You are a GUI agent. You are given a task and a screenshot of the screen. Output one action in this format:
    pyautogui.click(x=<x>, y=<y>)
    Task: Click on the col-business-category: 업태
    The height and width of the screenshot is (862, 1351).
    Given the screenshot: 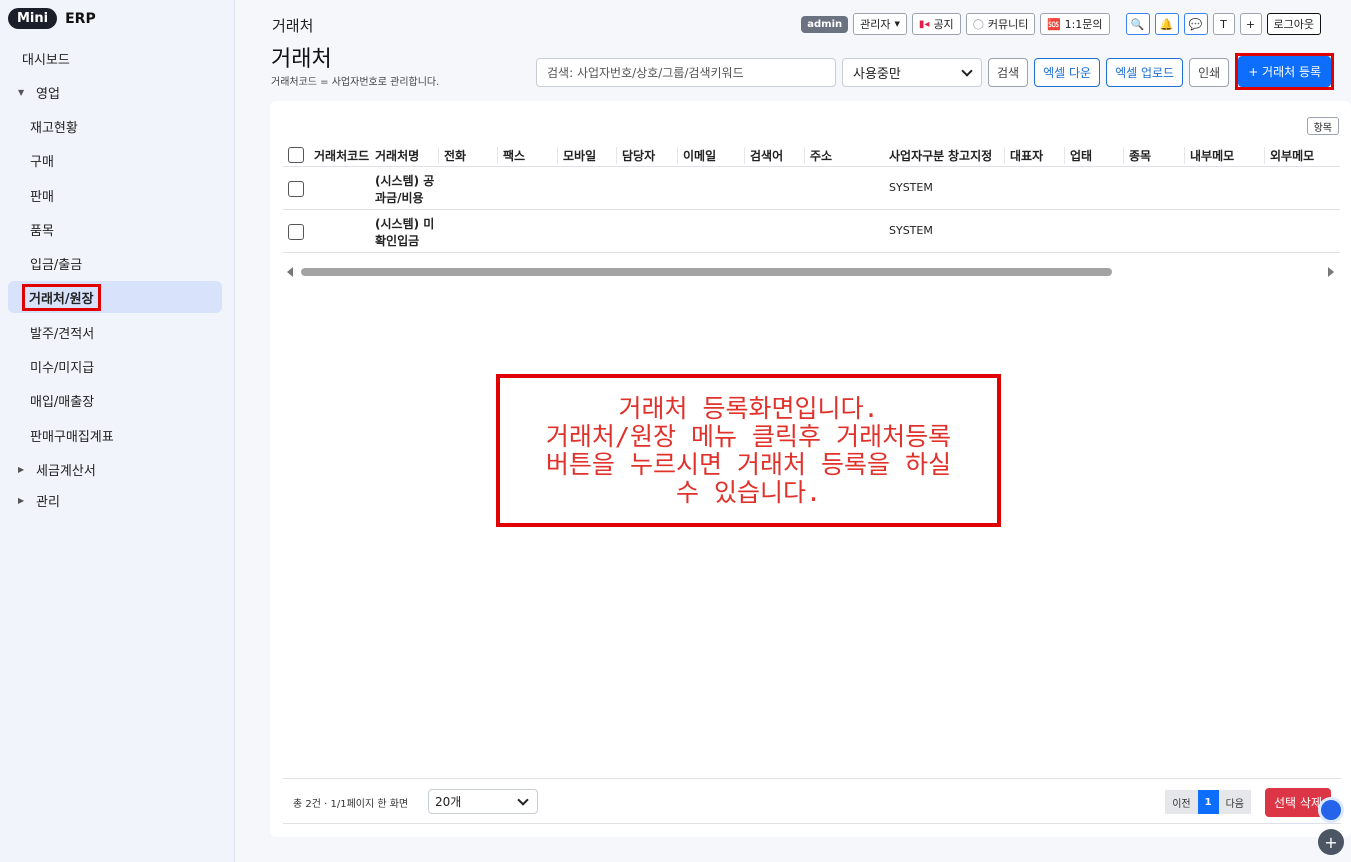 What is the action you would take?
    pyautogui.click(x=1078, y=155)
    